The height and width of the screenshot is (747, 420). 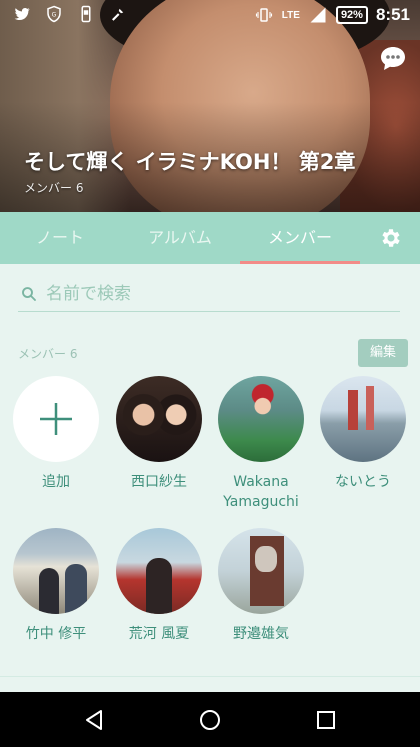 What do you see at coordinates (190, 162) in the screenshot?
I see `group-title: そして輝く イラミナKOH！ 第2章` at bounding box center [190, 162].